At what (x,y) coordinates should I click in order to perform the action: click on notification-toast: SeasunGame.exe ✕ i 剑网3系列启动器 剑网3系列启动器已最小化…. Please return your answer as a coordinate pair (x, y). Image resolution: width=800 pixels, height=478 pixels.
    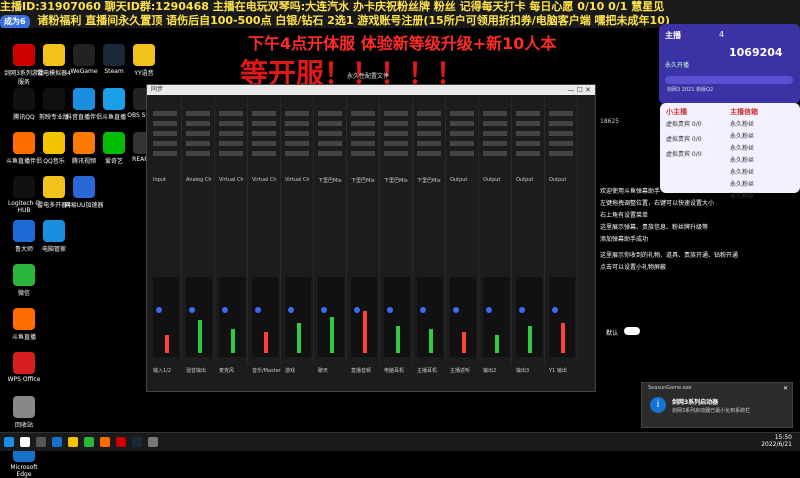
    Looking at the image, I should click on (717, 405).